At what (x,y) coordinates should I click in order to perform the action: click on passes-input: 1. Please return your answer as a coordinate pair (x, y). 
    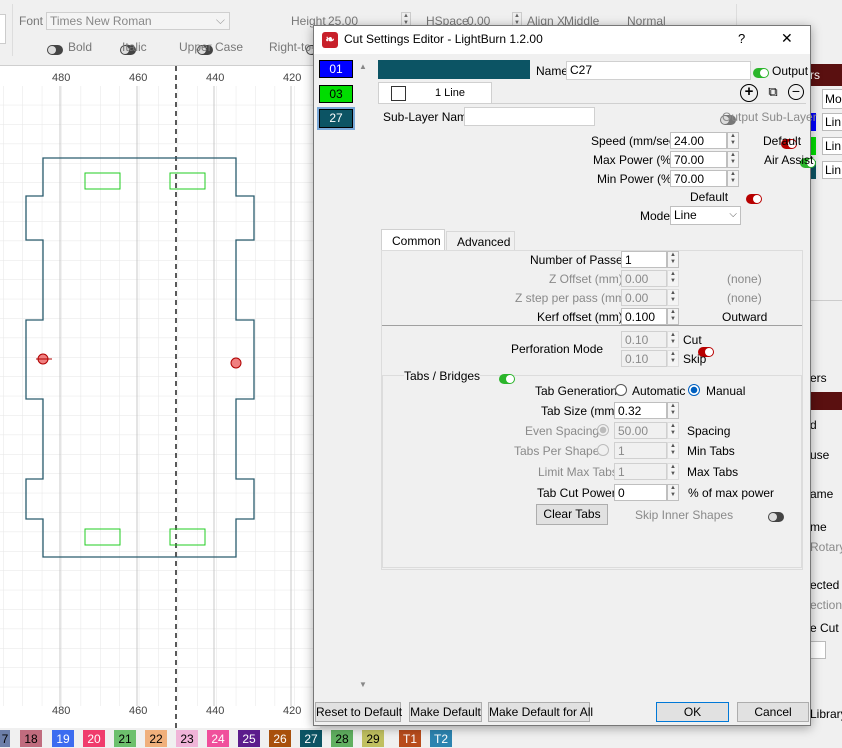
    Looking at the image, I should click on (644, 259).